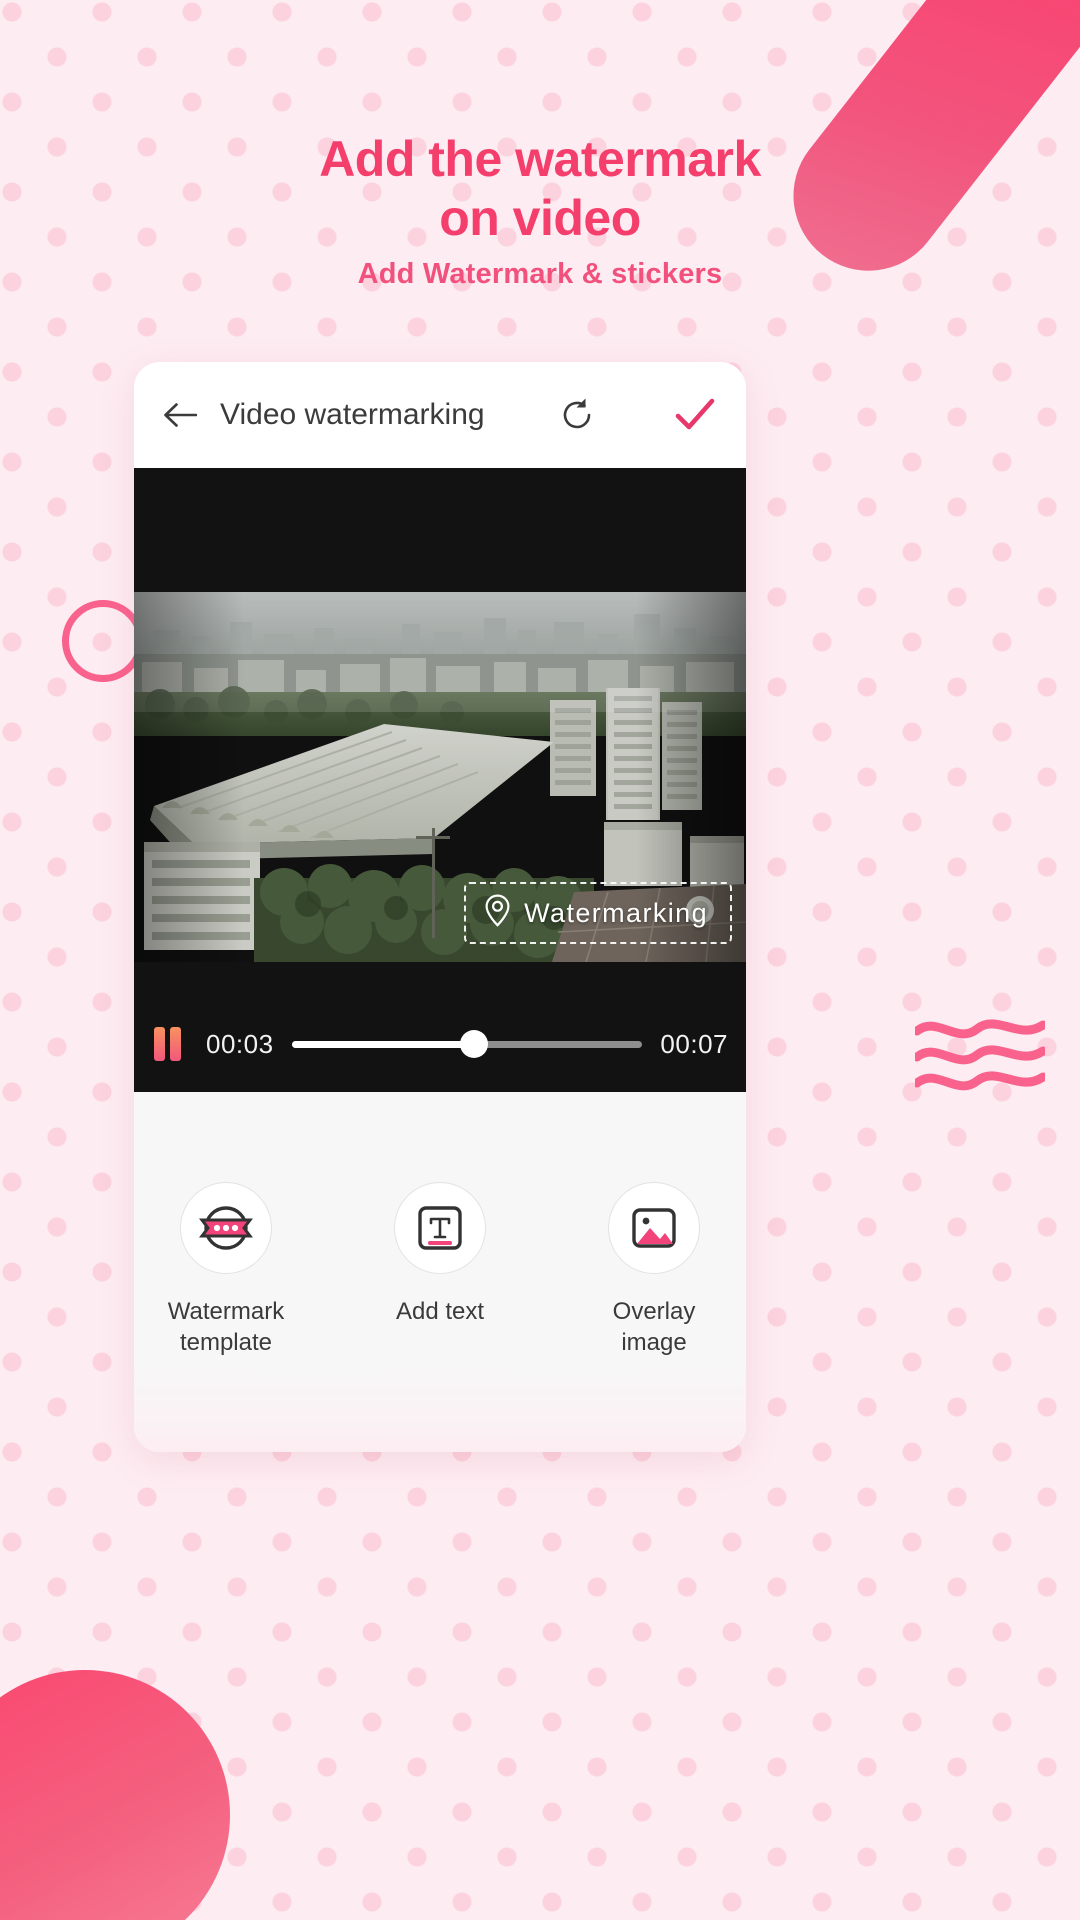 This screenshot has width=1080, height=1920. I want to click on watermark-label: Watermarking, so click(616, 912).